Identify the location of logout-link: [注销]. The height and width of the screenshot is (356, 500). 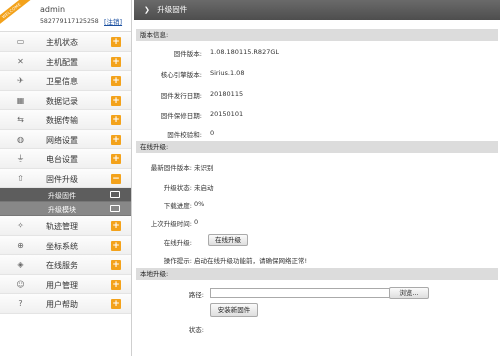
(113, 21).